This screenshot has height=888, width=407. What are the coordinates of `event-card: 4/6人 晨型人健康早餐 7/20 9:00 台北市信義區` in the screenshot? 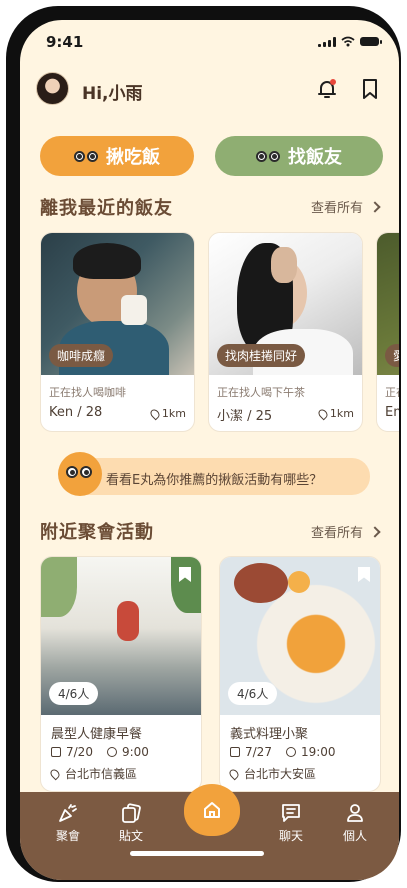 It's located at (121, 674).